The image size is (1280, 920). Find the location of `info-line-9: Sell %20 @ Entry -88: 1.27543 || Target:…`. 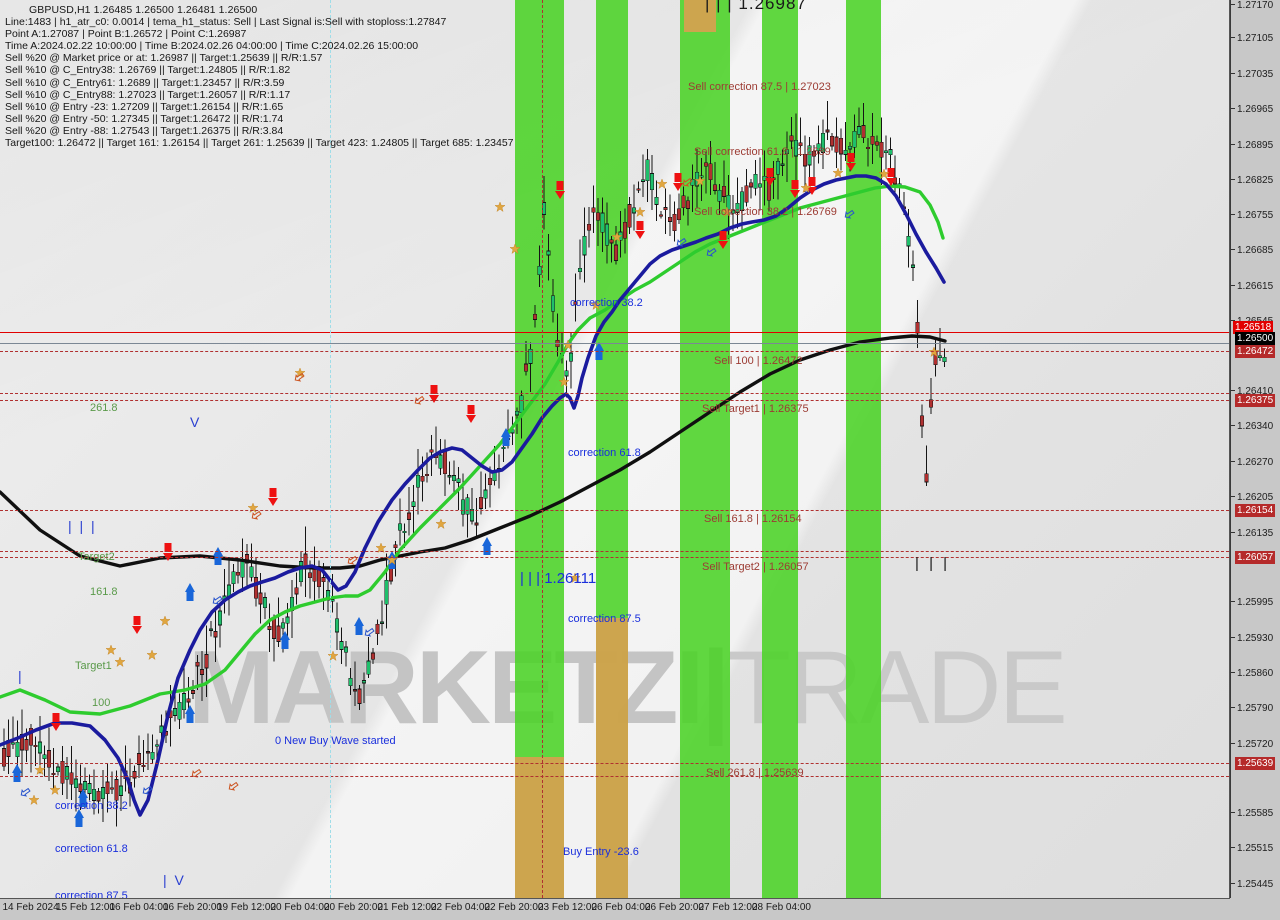

info-line-9: Sell %20 @ Entry -88: 1.27543 || Target:… is located at coordinates (144, 130).